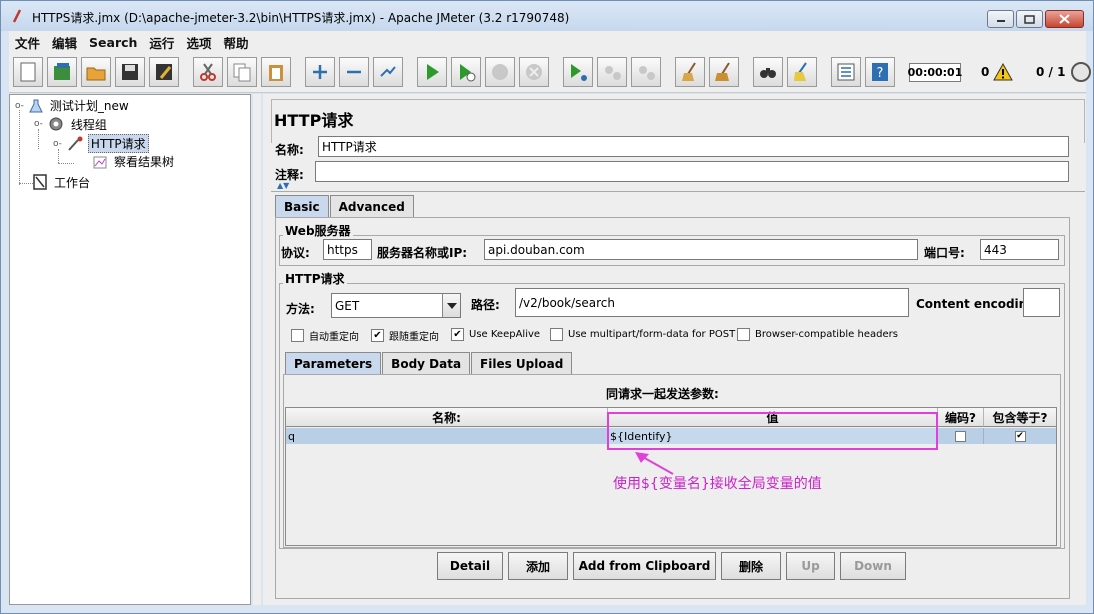 This screenshot has width=1094, height=614. I want to click on column-header-name: 名称:, so click(447, 417).